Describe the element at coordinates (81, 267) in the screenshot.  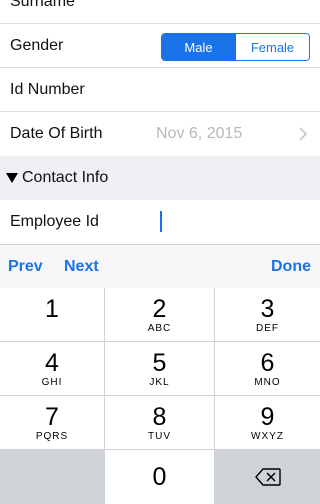
I see `next-button: Next` at that location.